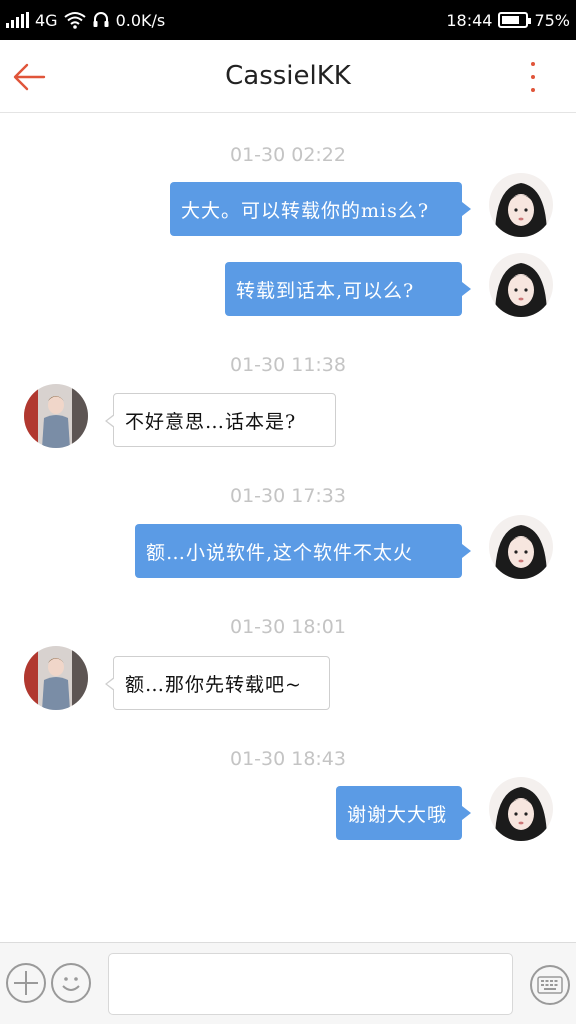  What do you see at coordinates (46, 20) in the screenshot?
I see `network-type: 4G` at bounding box center [46, 20].